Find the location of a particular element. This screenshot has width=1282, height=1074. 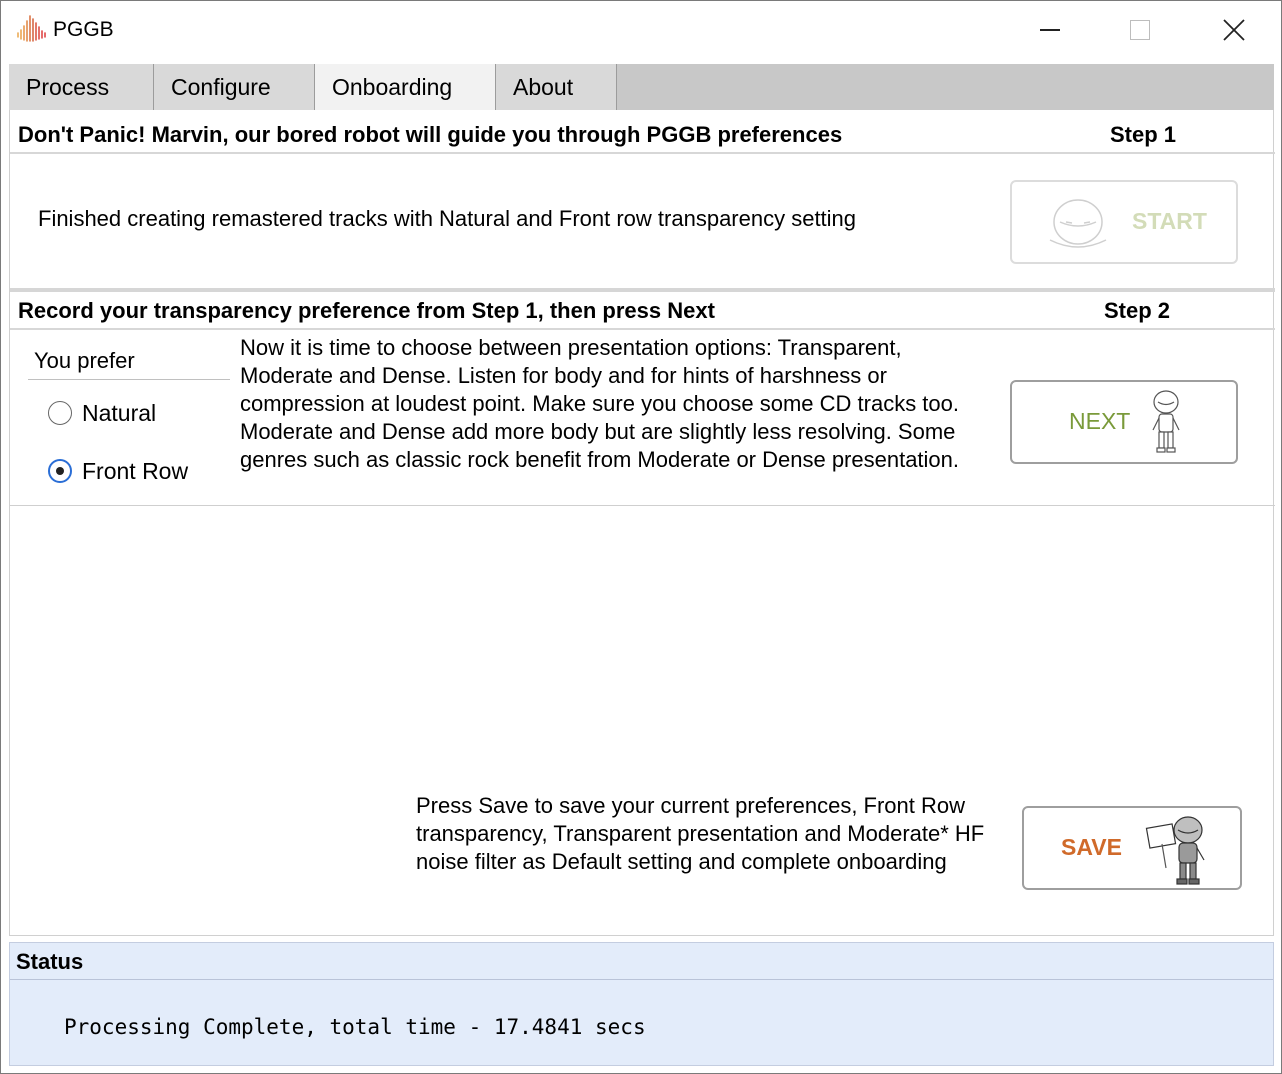

close-button is located at coordinates (1233, 31).